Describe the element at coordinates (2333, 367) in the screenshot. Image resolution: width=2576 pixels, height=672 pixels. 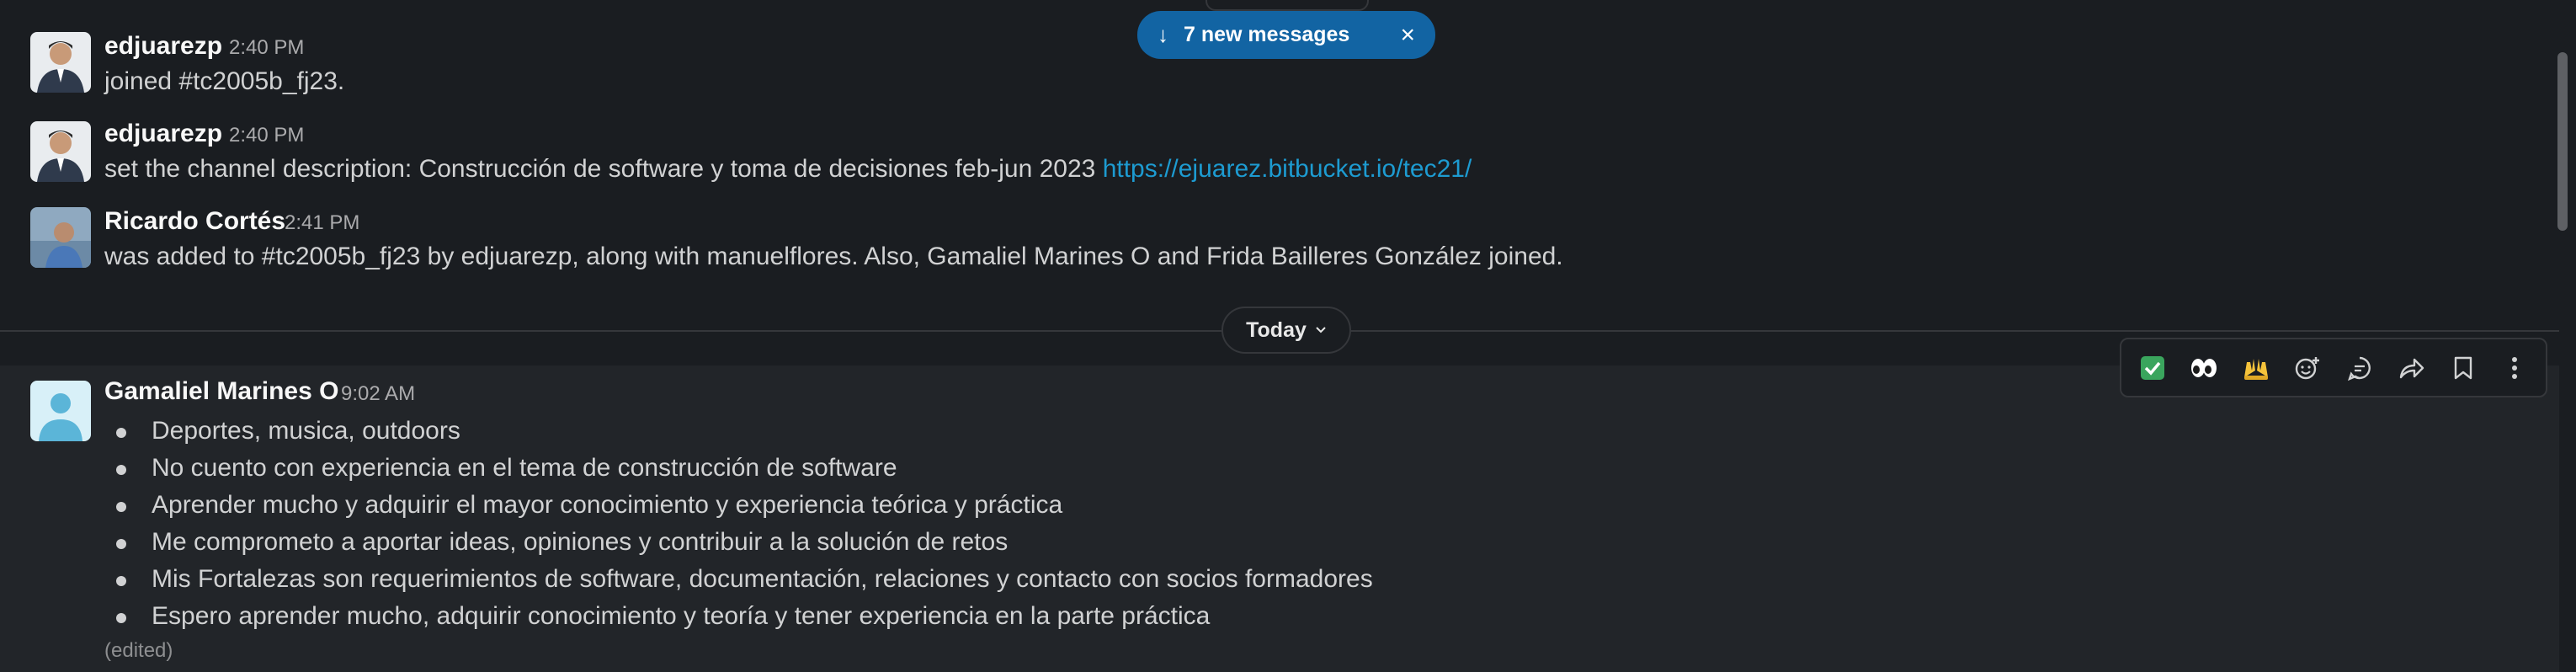
I see `message-actions-toolbar` at that location.